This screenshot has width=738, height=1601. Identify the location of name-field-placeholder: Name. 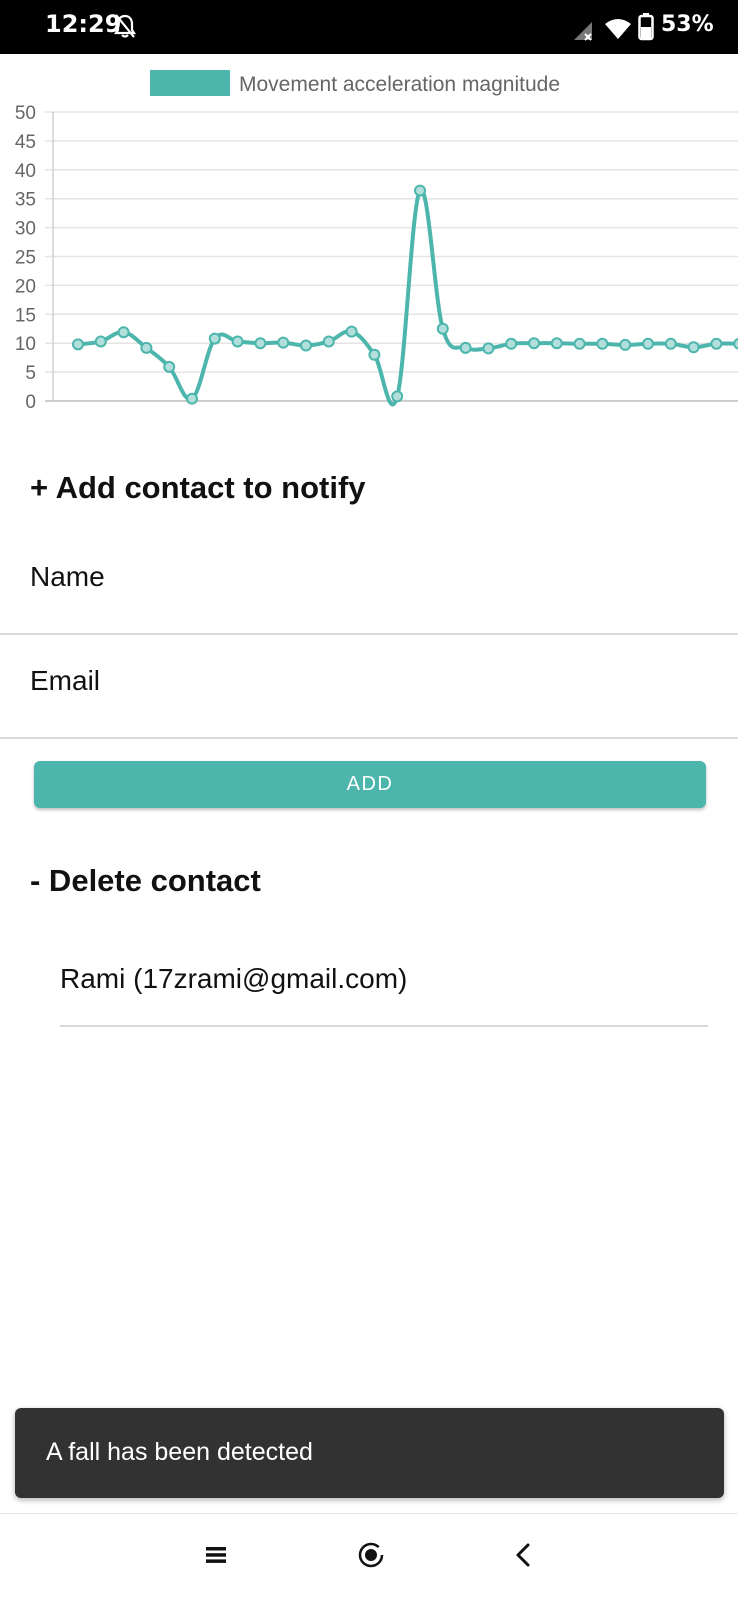
(67, 576).